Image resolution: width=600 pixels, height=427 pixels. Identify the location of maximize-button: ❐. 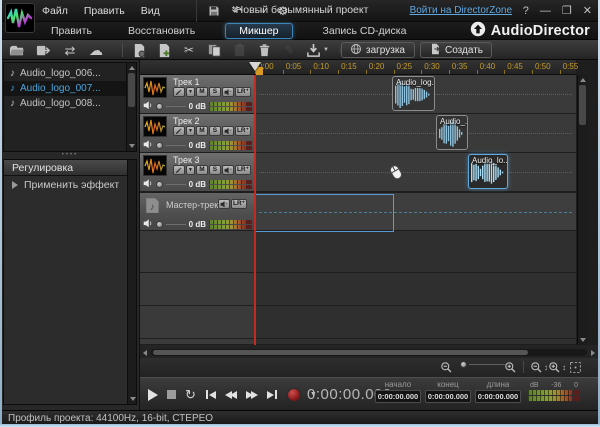
(567, 11).